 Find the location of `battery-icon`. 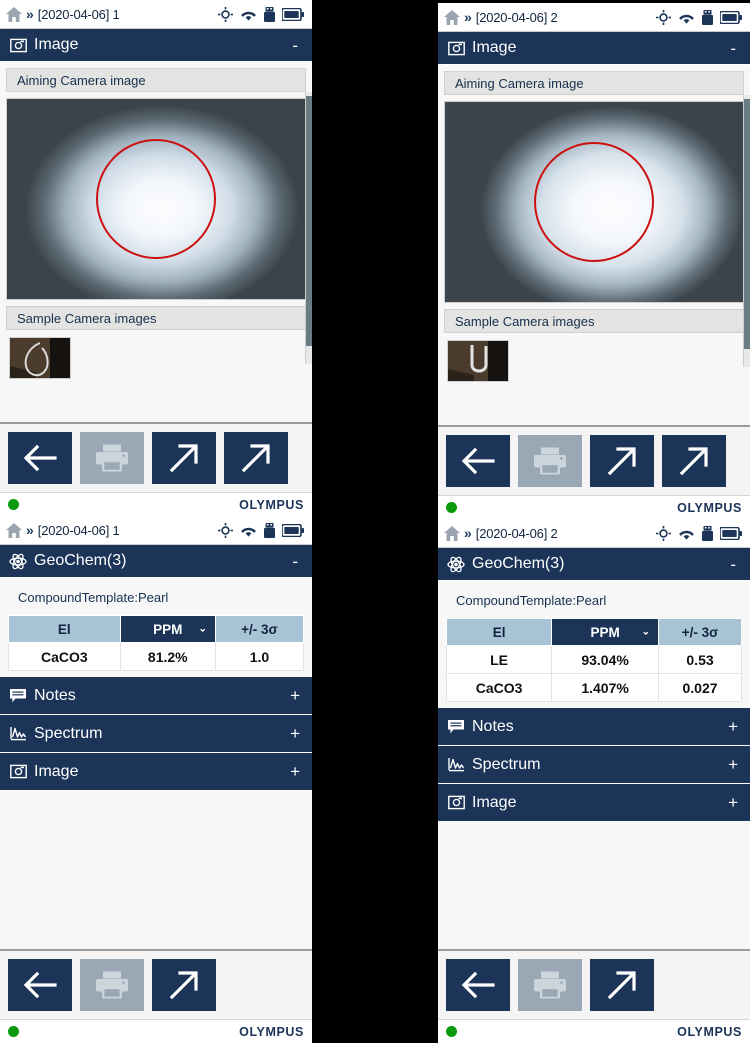

battery-icon is located at coordinates (731, 533).